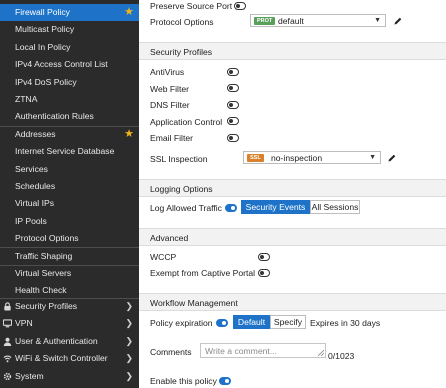 Image resolution: width=446 pixels, height=388 pixels. Describe the element at coordinates (29, 375) in the screenshot. I see `sidebar-category-label: System` at that location.